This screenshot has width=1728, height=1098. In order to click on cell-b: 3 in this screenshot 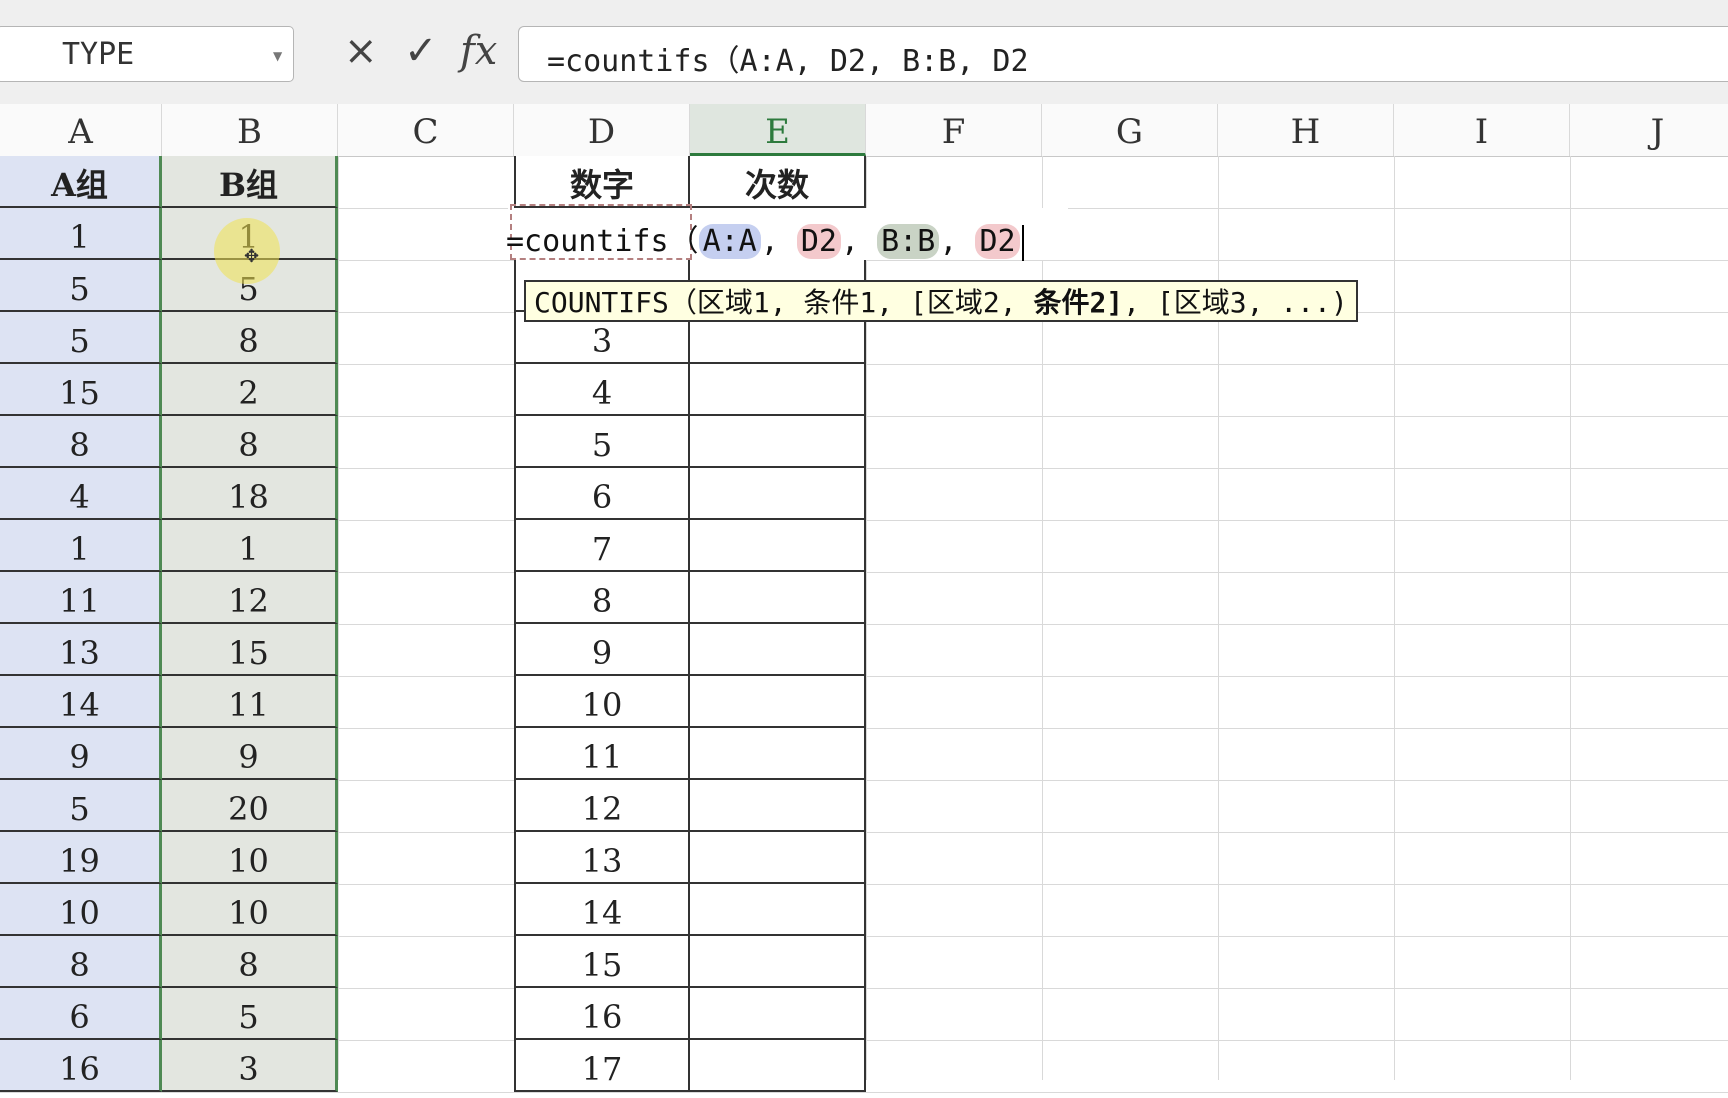, I will do `click(250, 1066)`.